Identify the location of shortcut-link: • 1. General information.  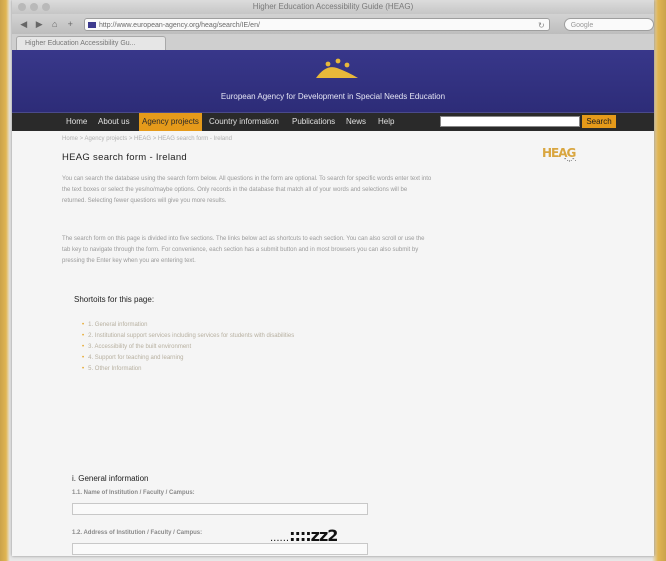
(188, 325).